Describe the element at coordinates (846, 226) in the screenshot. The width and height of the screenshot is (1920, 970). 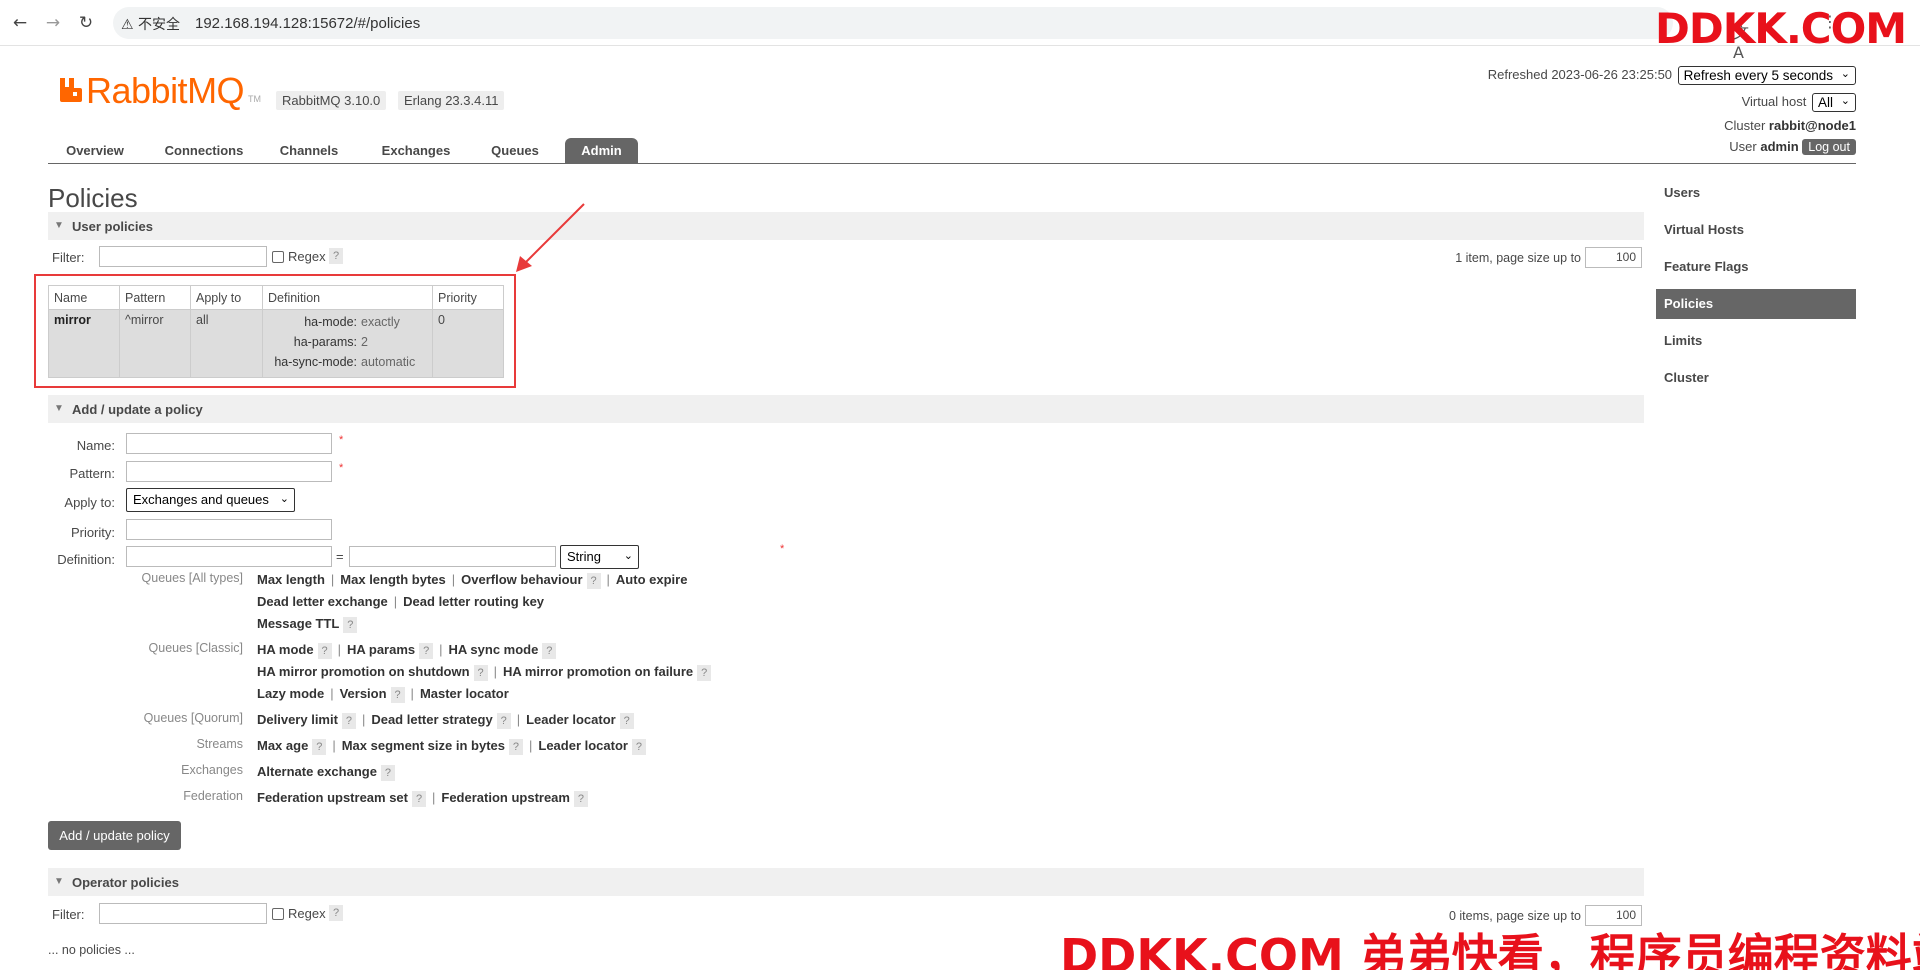
I see `user-policies-header: ▼ User policies` at that location.